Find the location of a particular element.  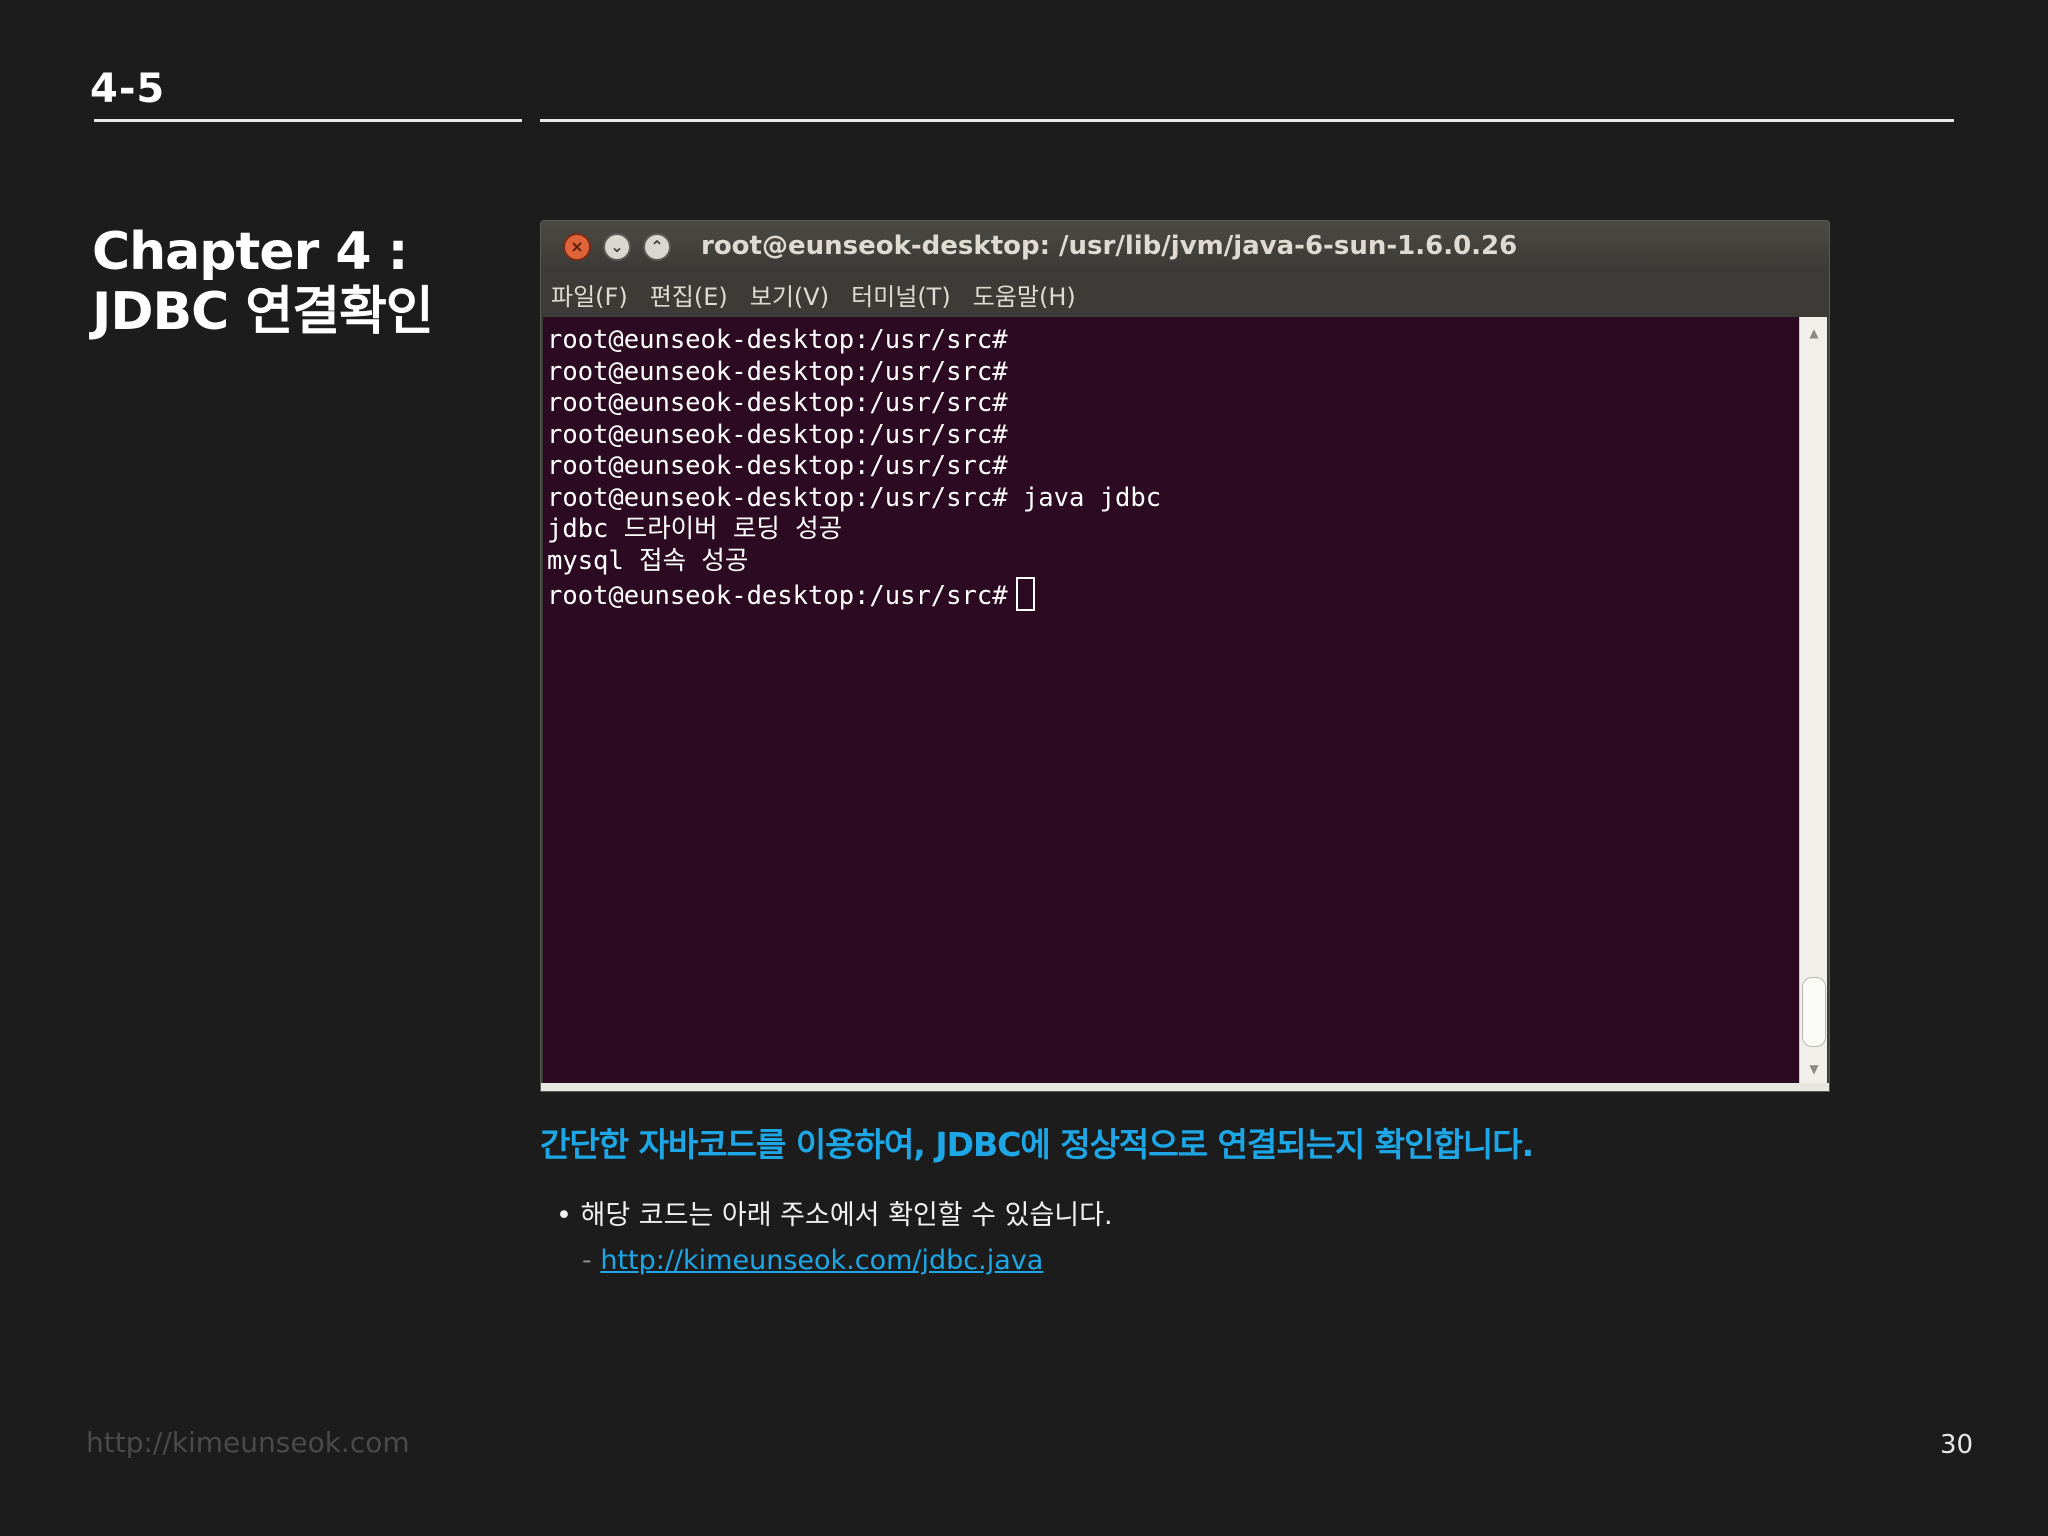

terminal-cursor is located at coordinates (1025, 594).